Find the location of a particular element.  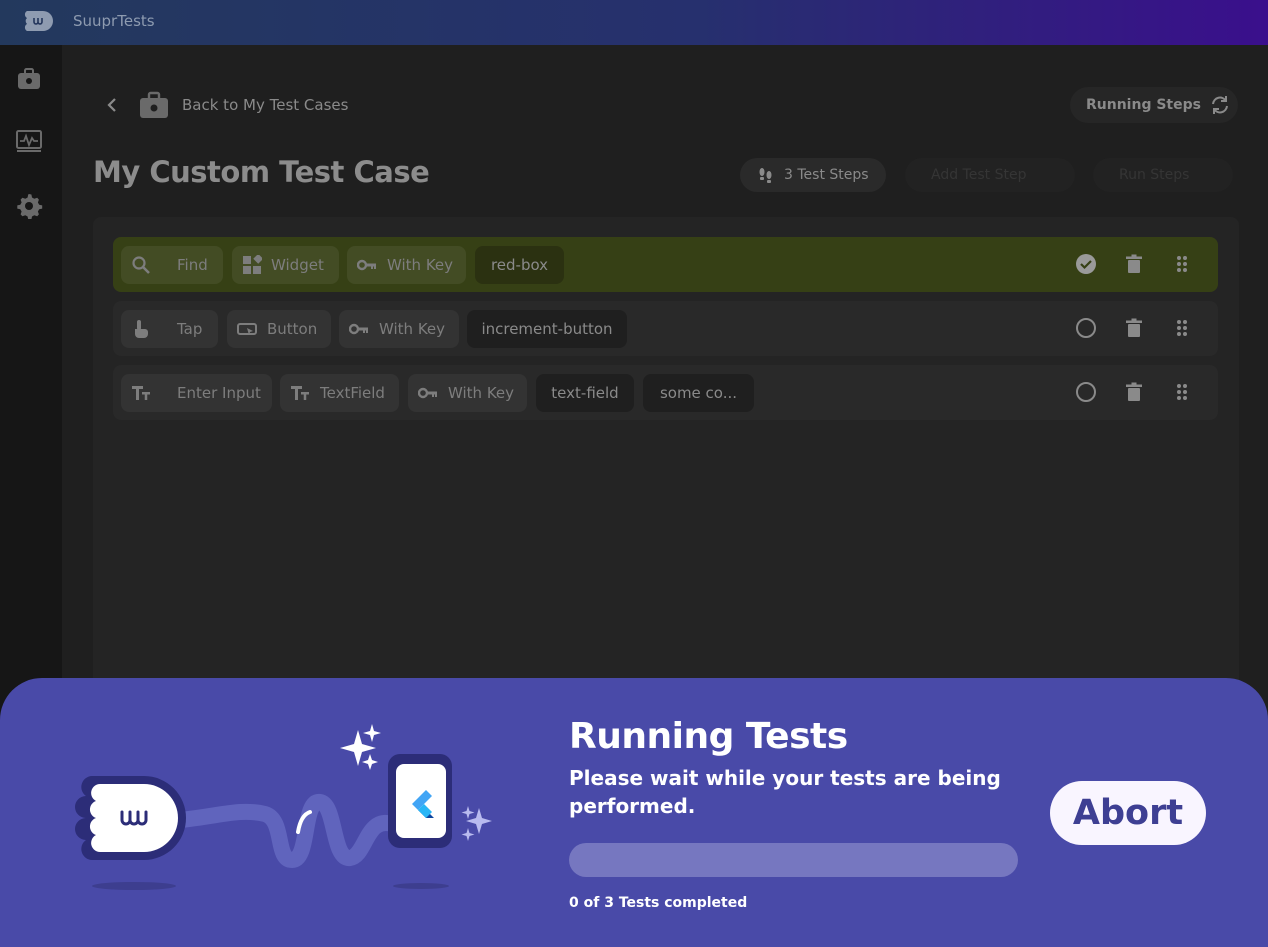

running-tests-title: Running Tests is located at coordinates (708, 736).